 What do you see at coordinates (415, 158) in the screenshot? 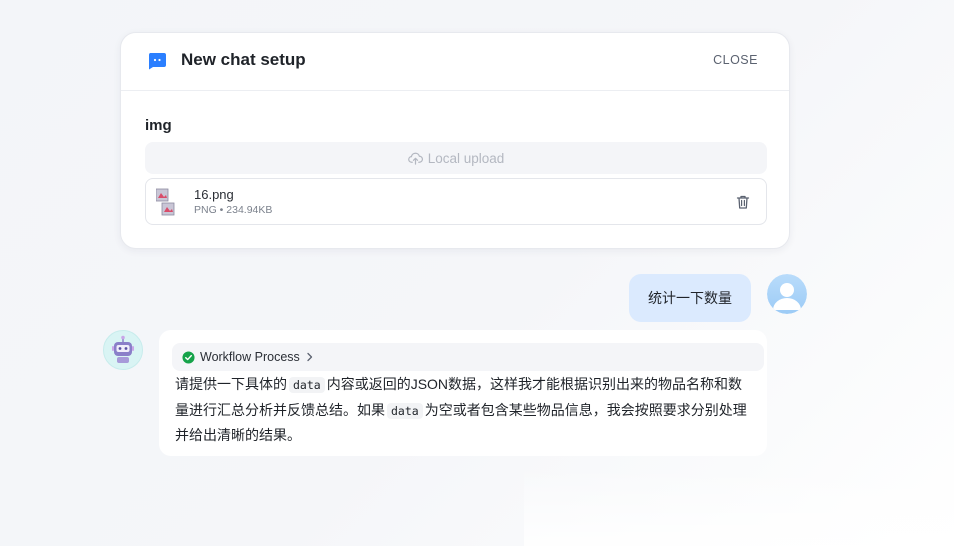
I see `cloud-upload-icon` at bounding box center [415, 158].